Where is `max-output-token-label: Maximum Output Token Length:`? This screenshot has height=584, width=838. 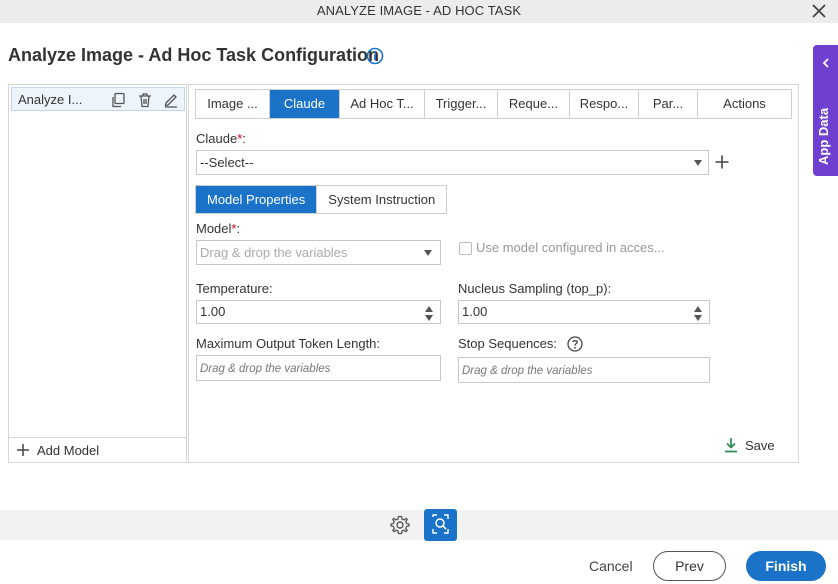 max-output-token-label: Maximum Output Token Length: is located at coordinates (288, 343).